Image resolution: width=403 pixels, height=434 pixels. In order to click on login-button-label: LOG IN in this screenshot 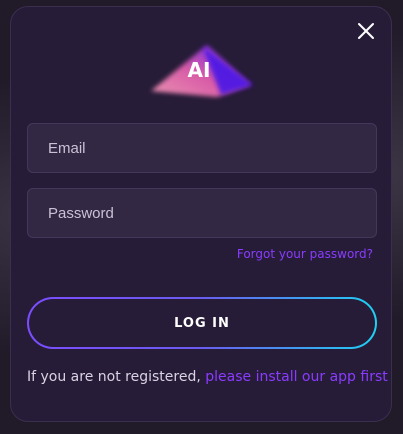, I will do `click(202, 323)`.